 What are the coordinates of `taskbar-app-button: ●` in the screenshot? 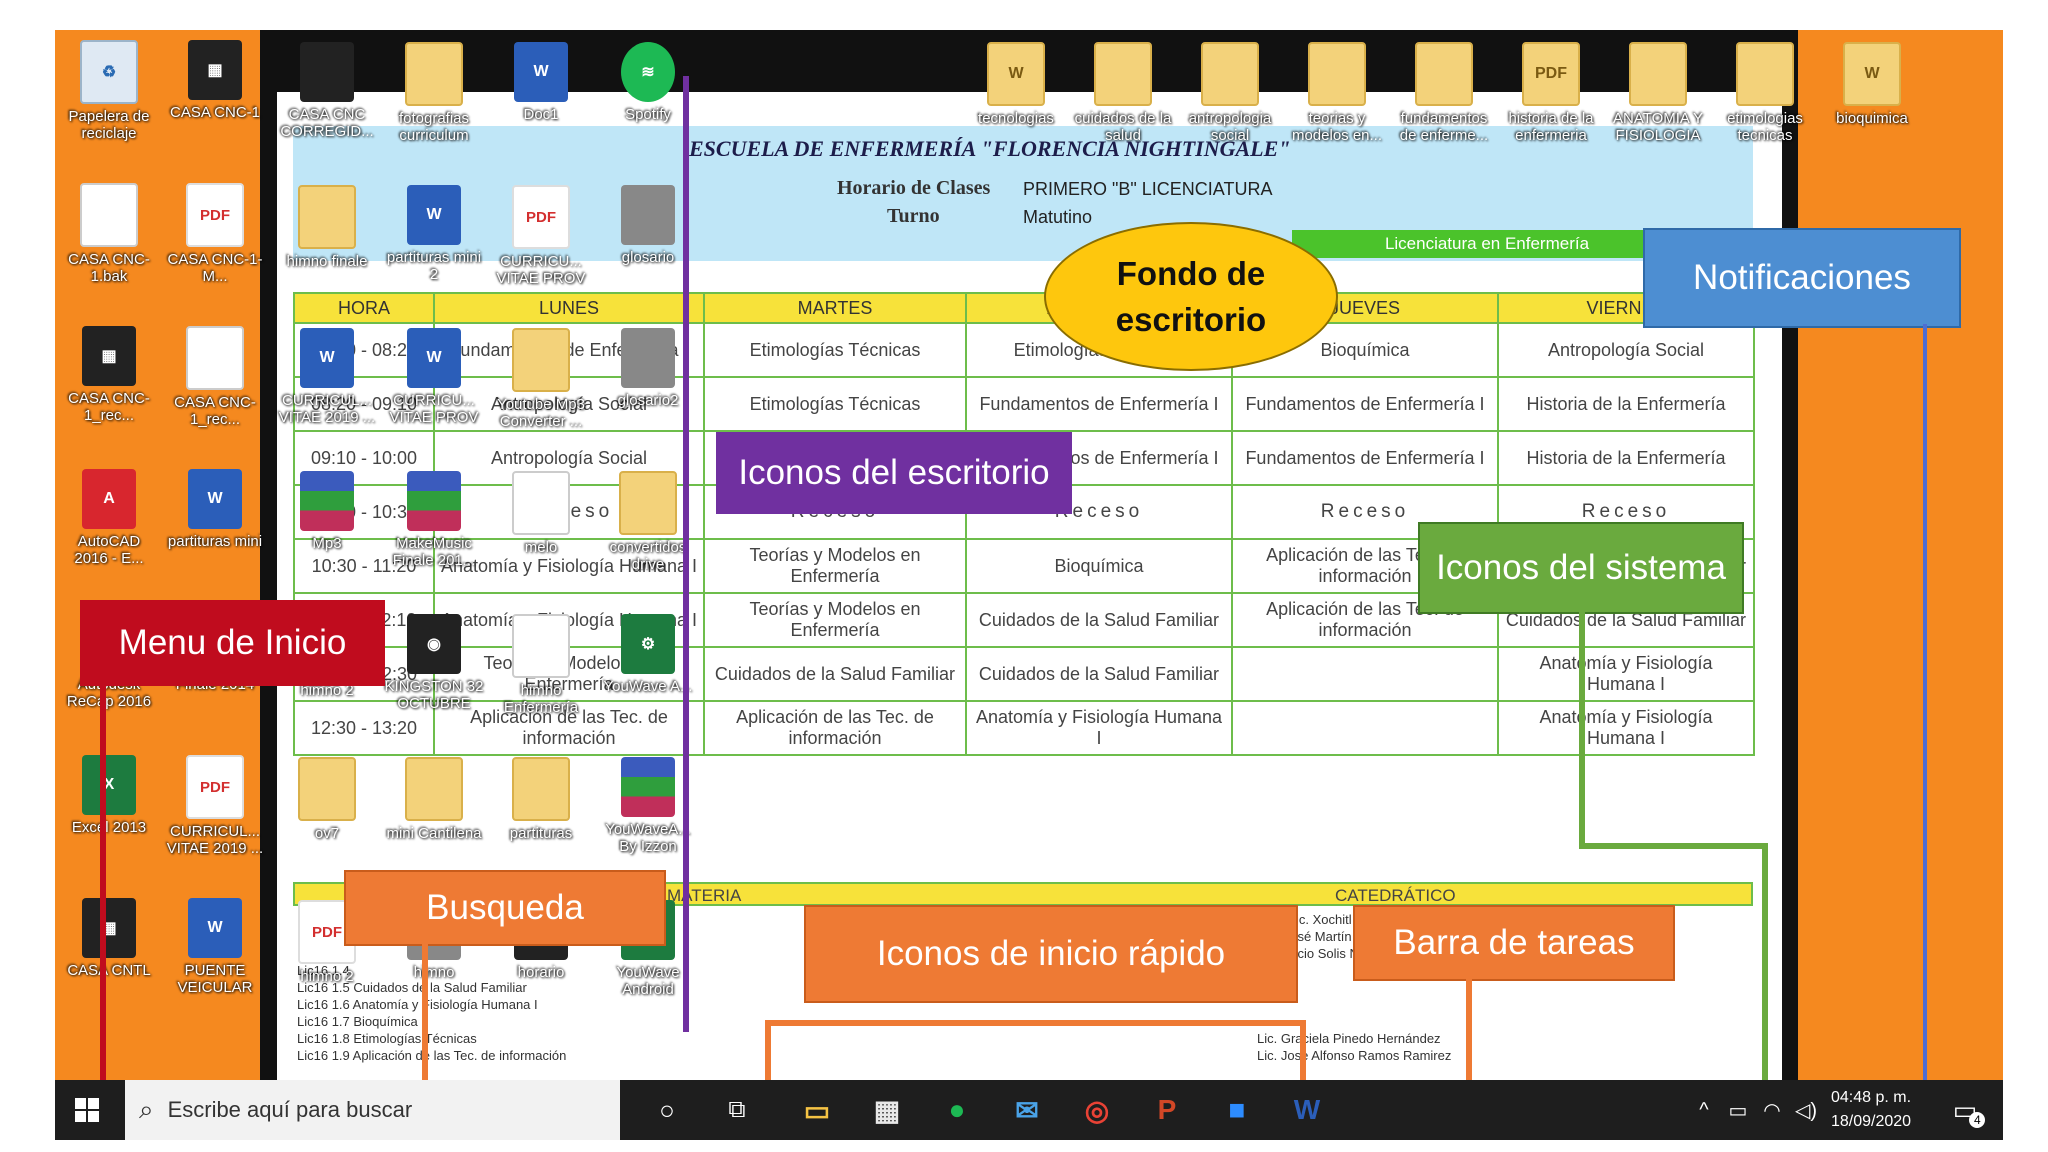 It's located at (957, 1110).